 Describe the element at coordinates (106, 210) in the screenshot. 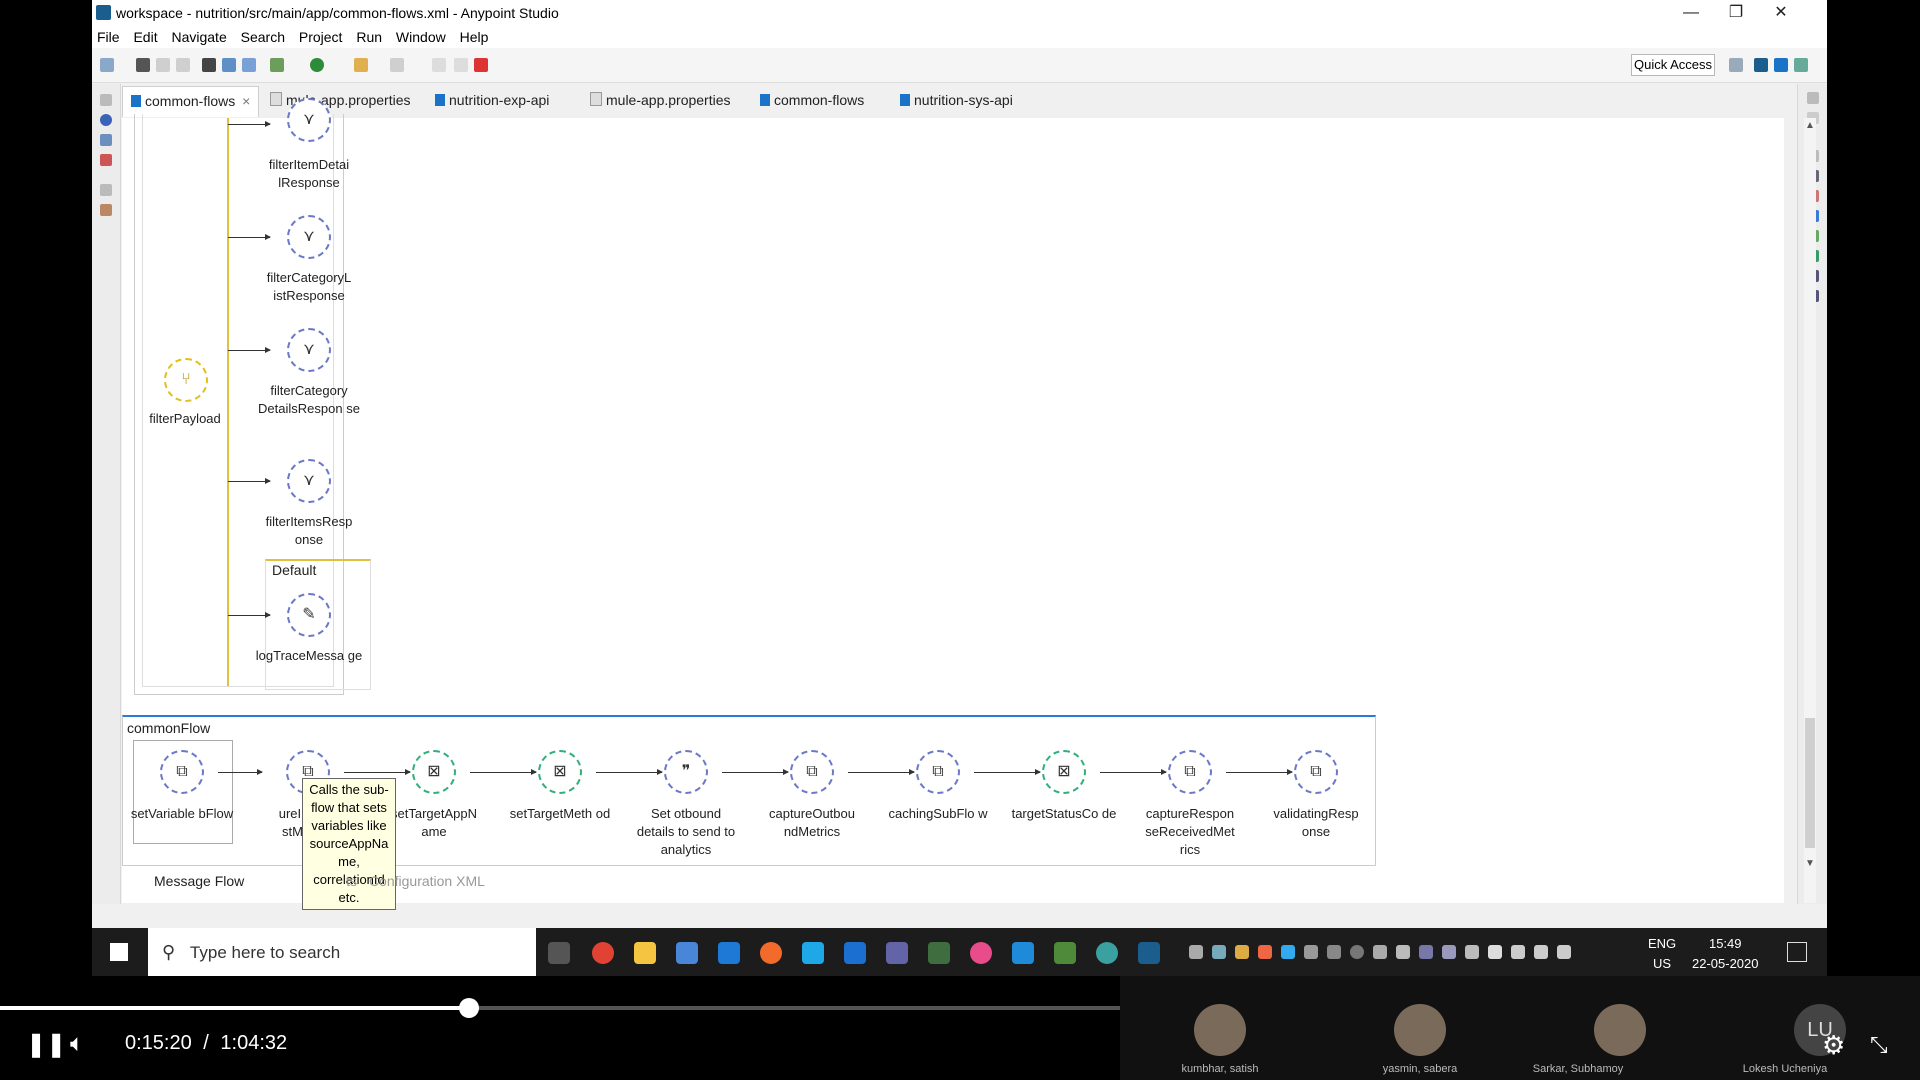

I see `properties-view-icon` at that location.